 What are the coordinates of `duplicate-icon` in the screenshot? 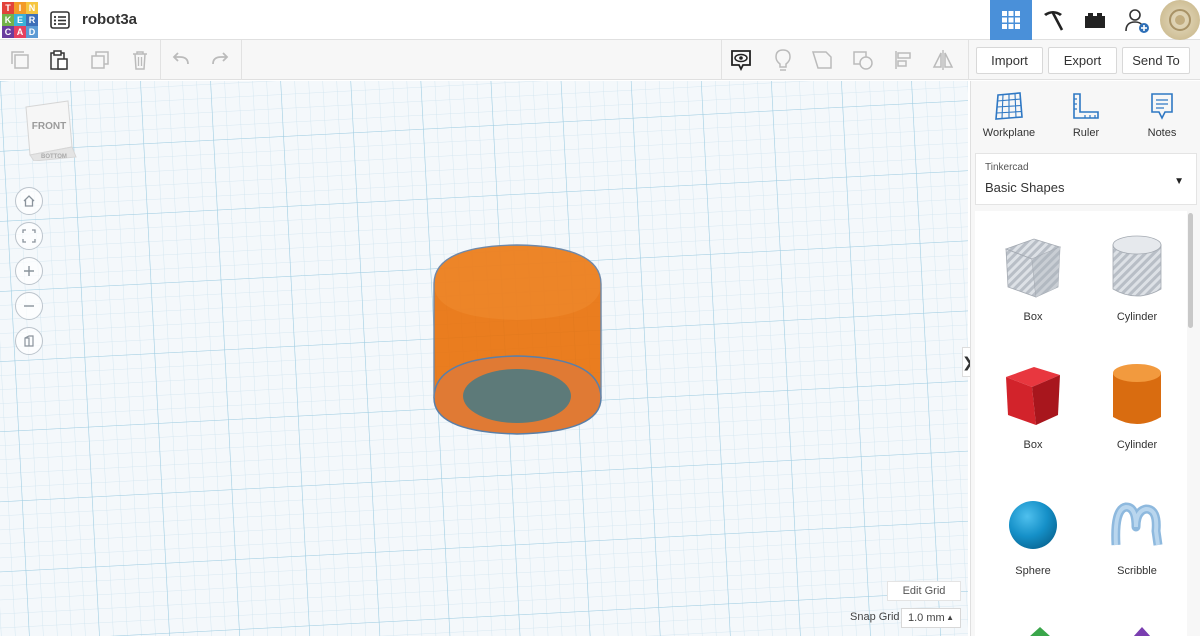 It's located at (100, 60).